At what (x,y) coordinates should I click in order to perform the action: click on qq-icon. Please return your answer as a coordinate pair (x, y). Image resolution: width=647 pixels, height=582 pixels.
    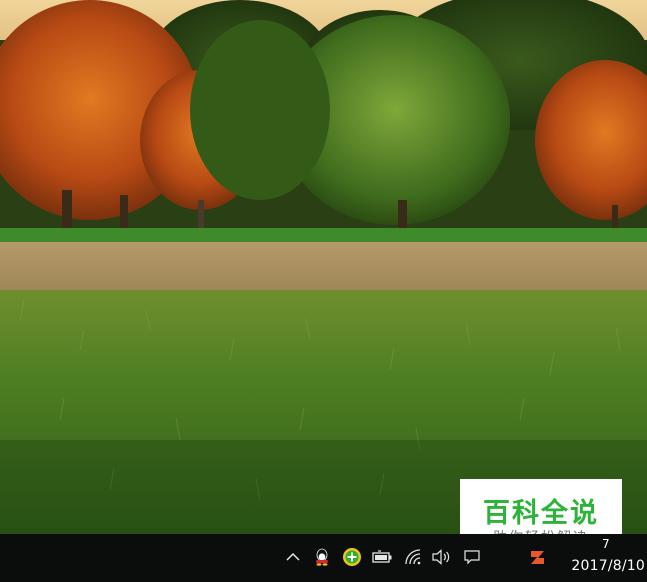
    Looking at the image, I should click on (322, 557).